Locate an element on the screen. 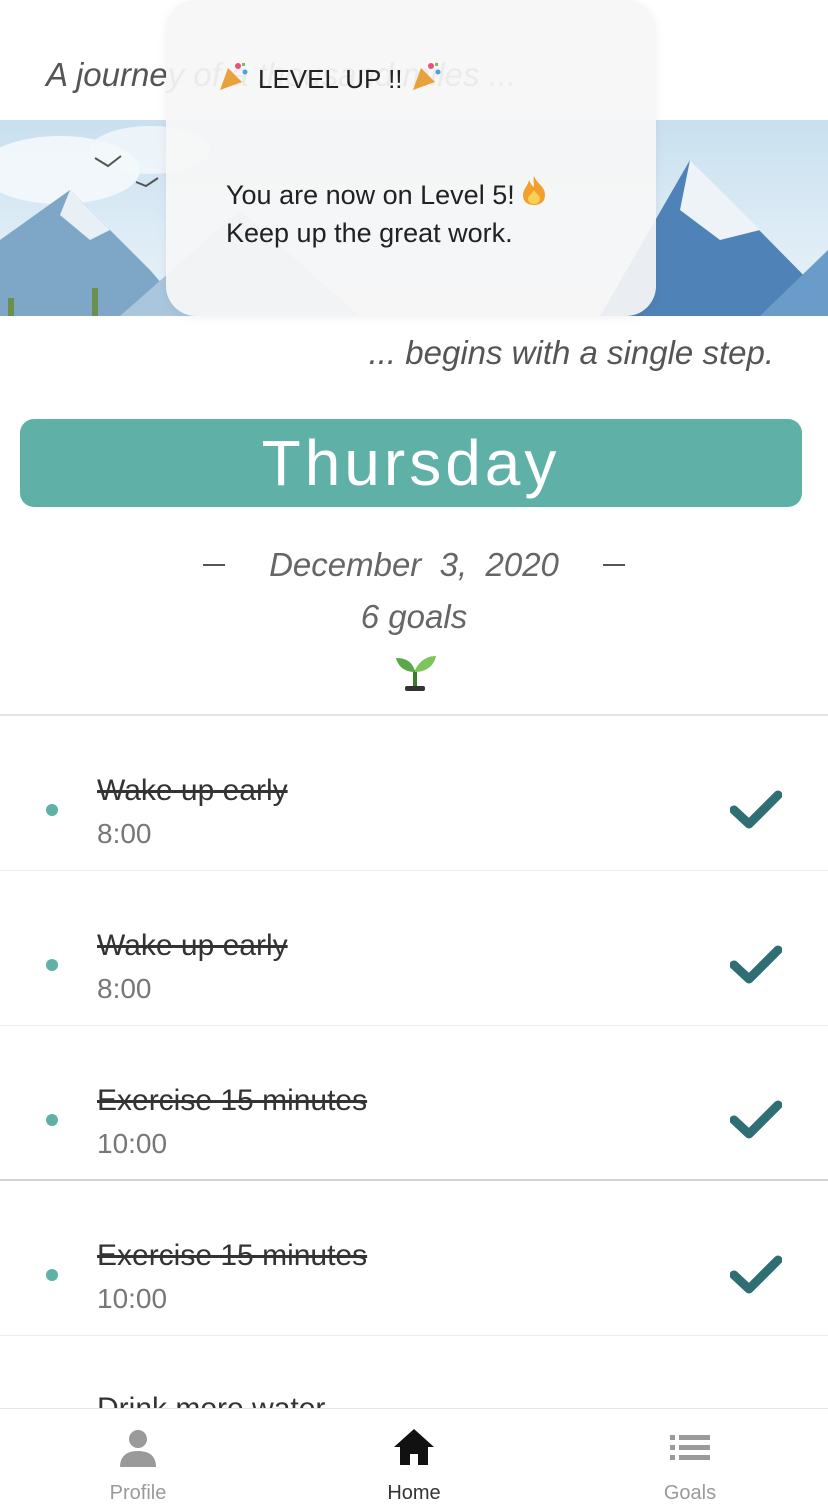 This screenshot has width=828, height=1510. popup-title: LEVEL UP !! is located at coordinates (330, 79).